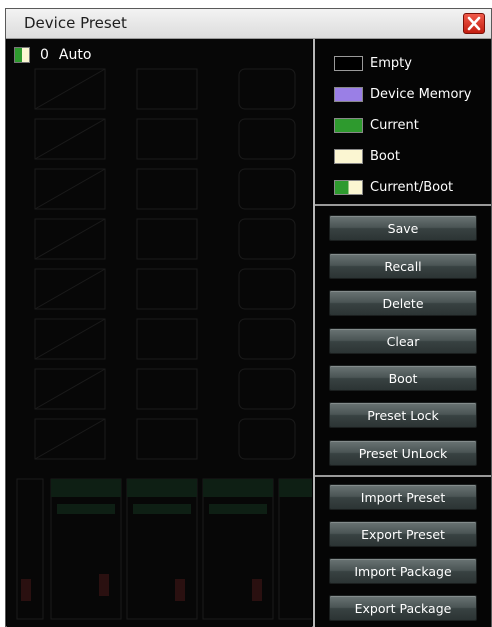  What do you see at coordinates (403, 497) in the screenshot?
I see `import-preset-button: Import Preset` at bounding box center [403, 497].